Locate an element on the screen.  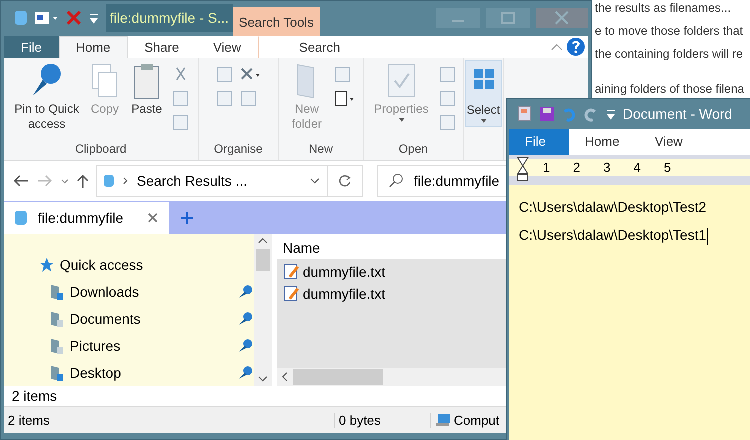
refresh-icon is located at coordinates (345, 181).